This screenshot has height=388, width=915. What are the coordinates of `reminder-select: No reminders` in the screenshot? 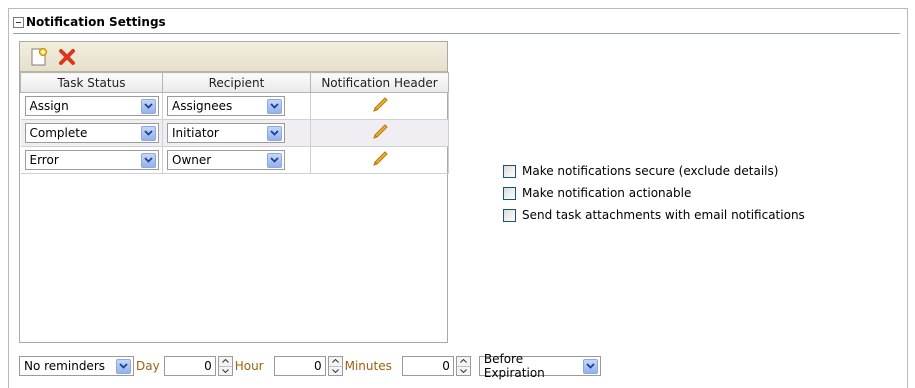 It's located at (76, 366).